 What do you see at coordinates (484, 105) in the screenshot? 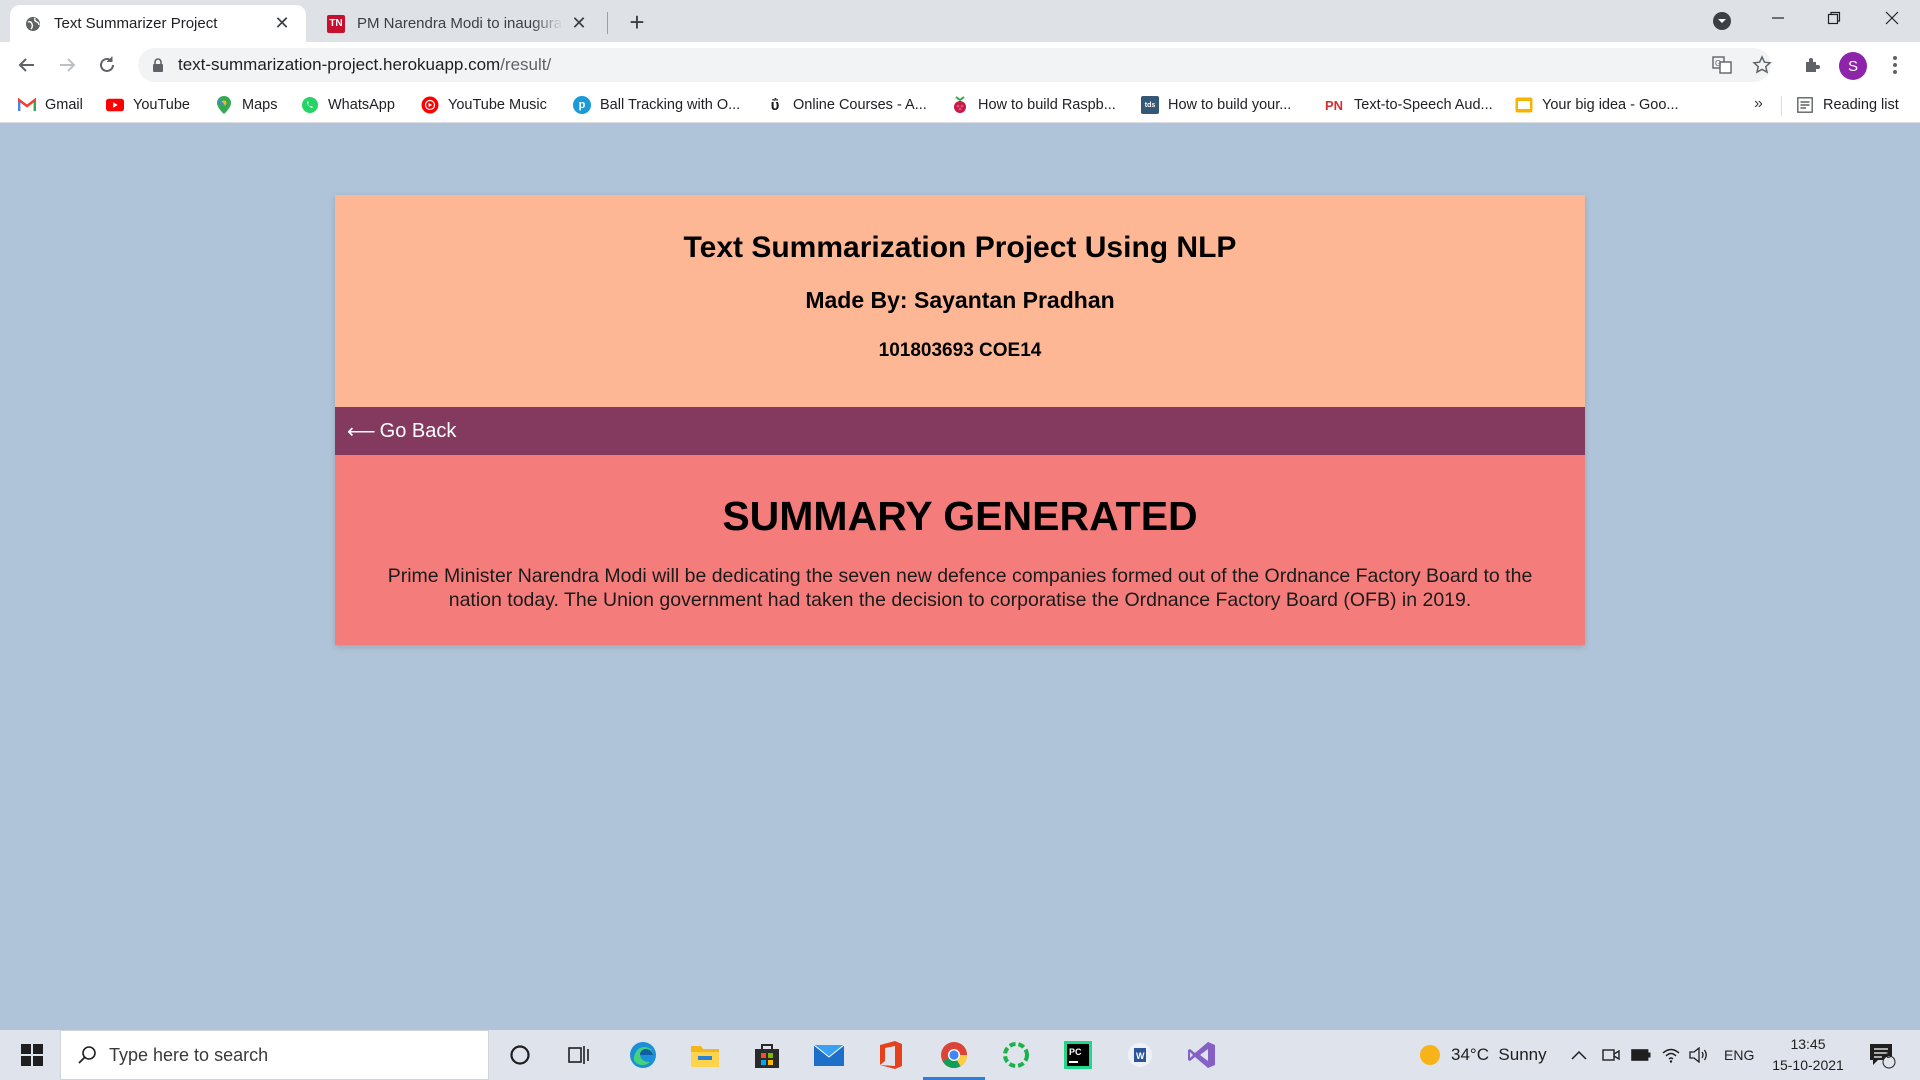
I see `bookmark-youtube-music: YouTube Music` at bounding box center [484, 105].